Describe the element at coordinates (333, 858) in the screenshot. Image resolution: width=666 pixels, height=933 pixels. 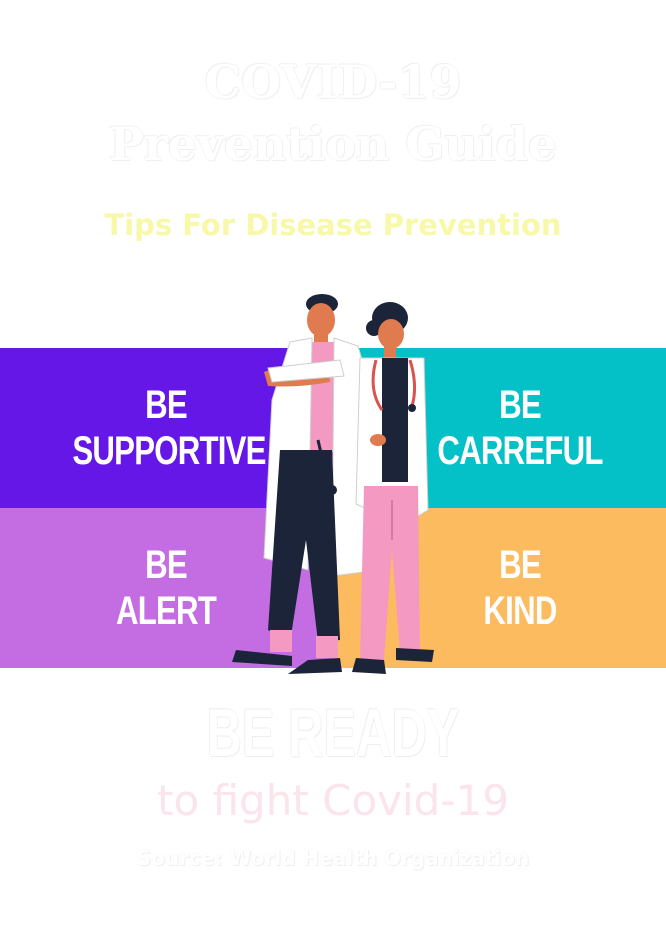
I see `source-text: Source: World Health Organization` at that location.